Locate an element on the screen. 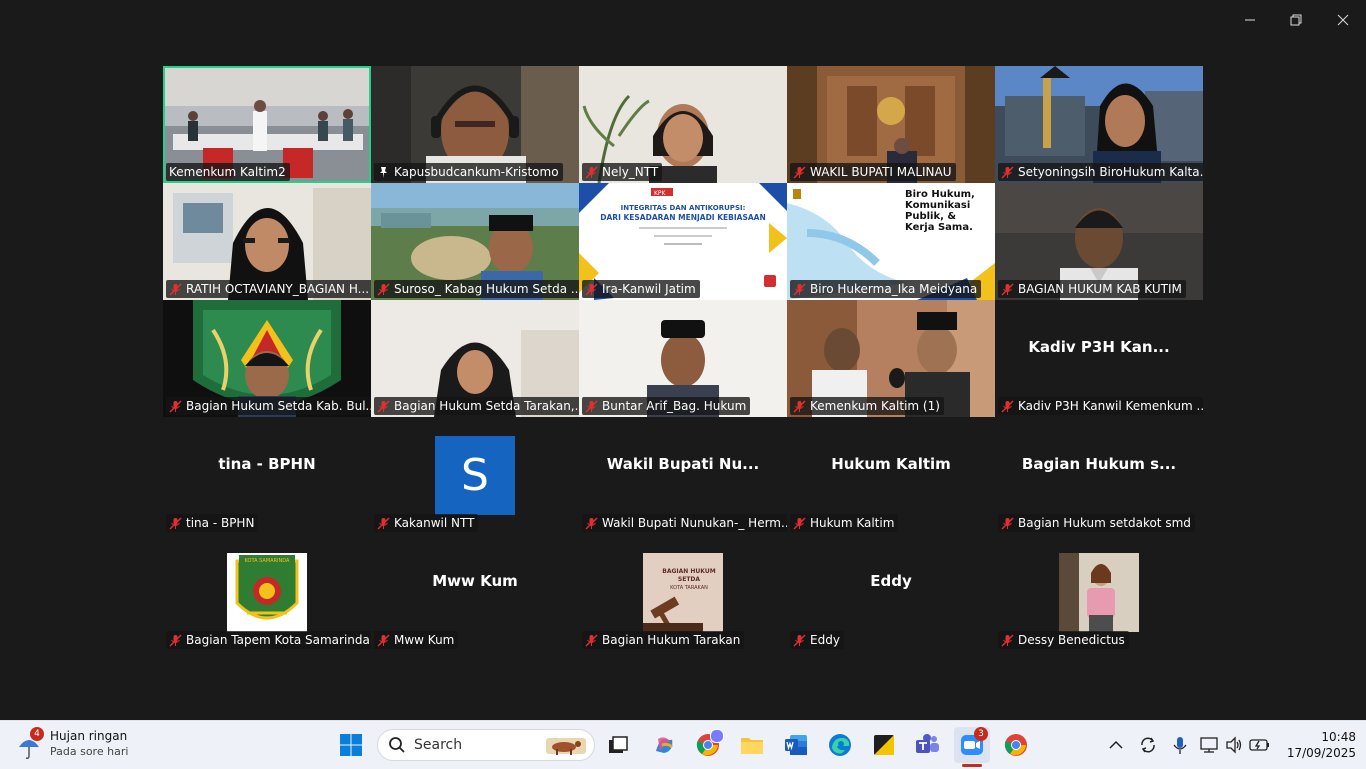 This screenshot has width=1366, height=769. network-icon is located at coordinates (1209, 745).